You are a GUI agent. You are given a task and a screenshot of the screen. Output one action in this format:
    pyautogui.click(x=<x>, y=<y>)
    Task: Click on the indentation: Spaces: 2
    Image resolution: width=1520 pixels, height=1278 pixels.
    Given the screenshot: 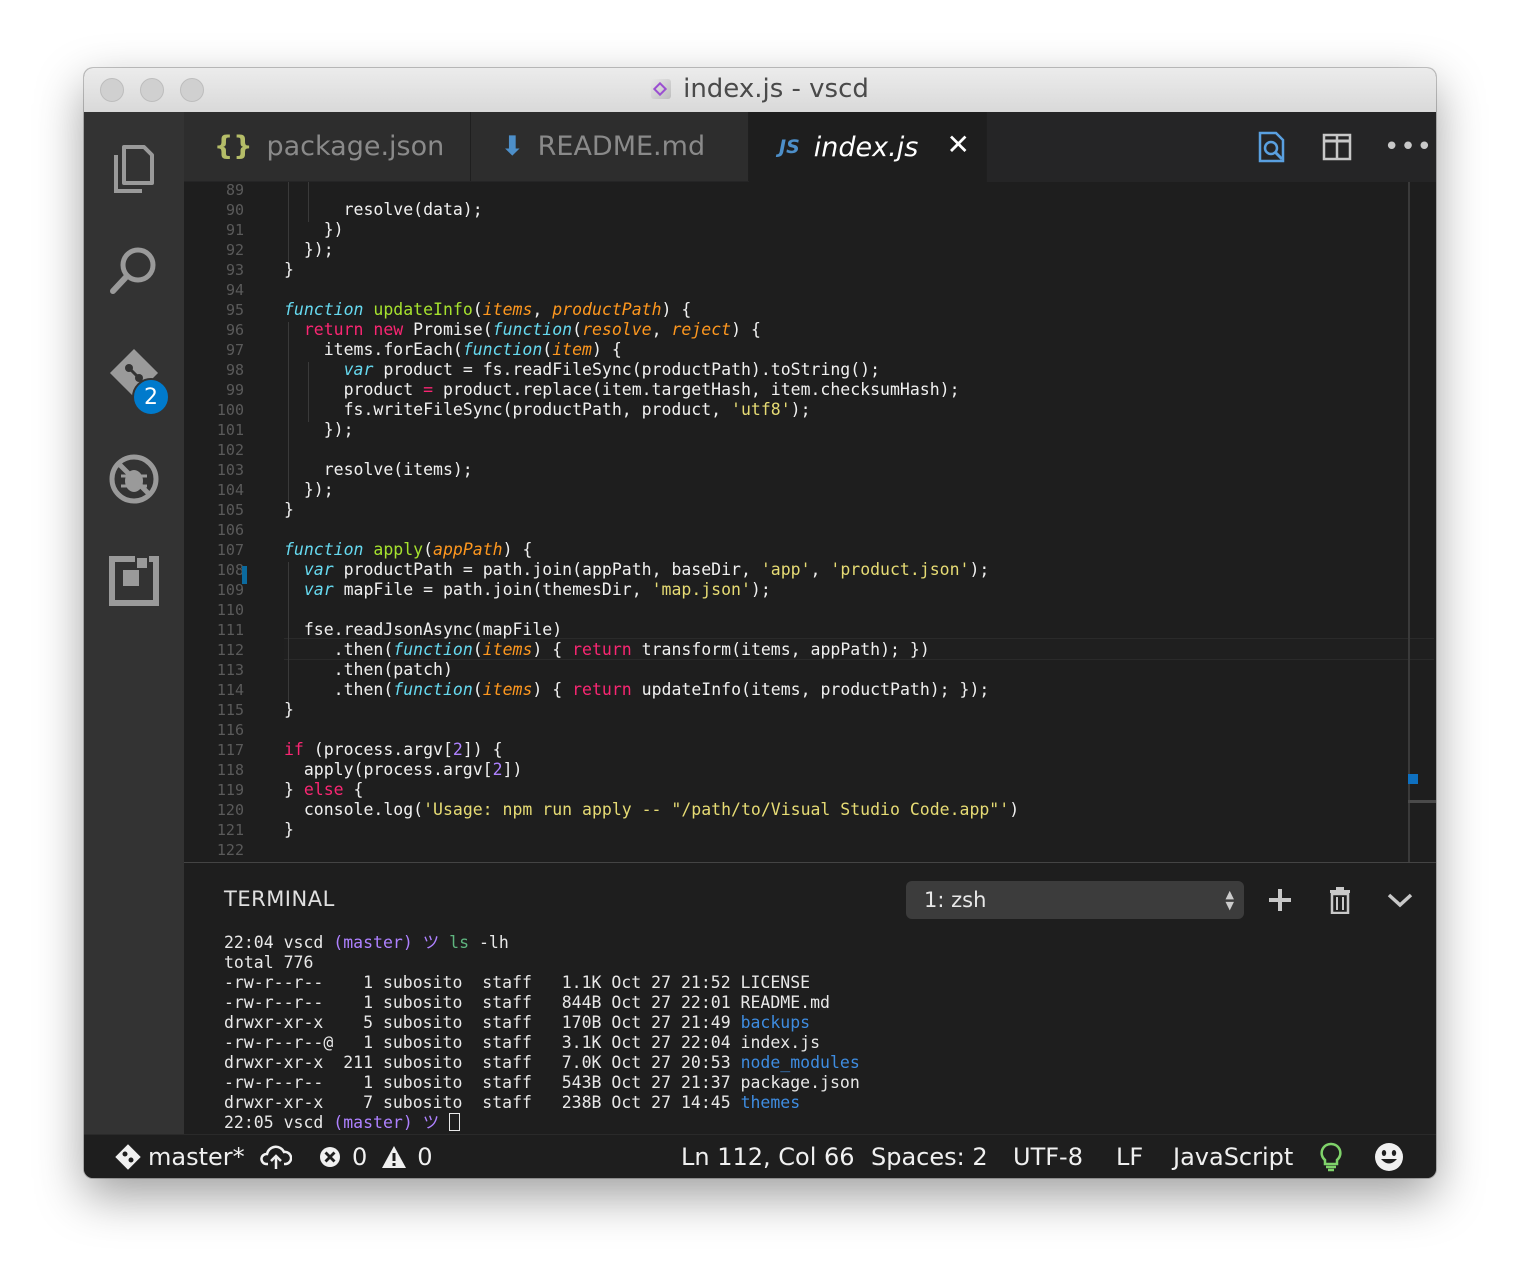 What is the action you would take?
    pyautogui.click(x=929, y=1156)
    